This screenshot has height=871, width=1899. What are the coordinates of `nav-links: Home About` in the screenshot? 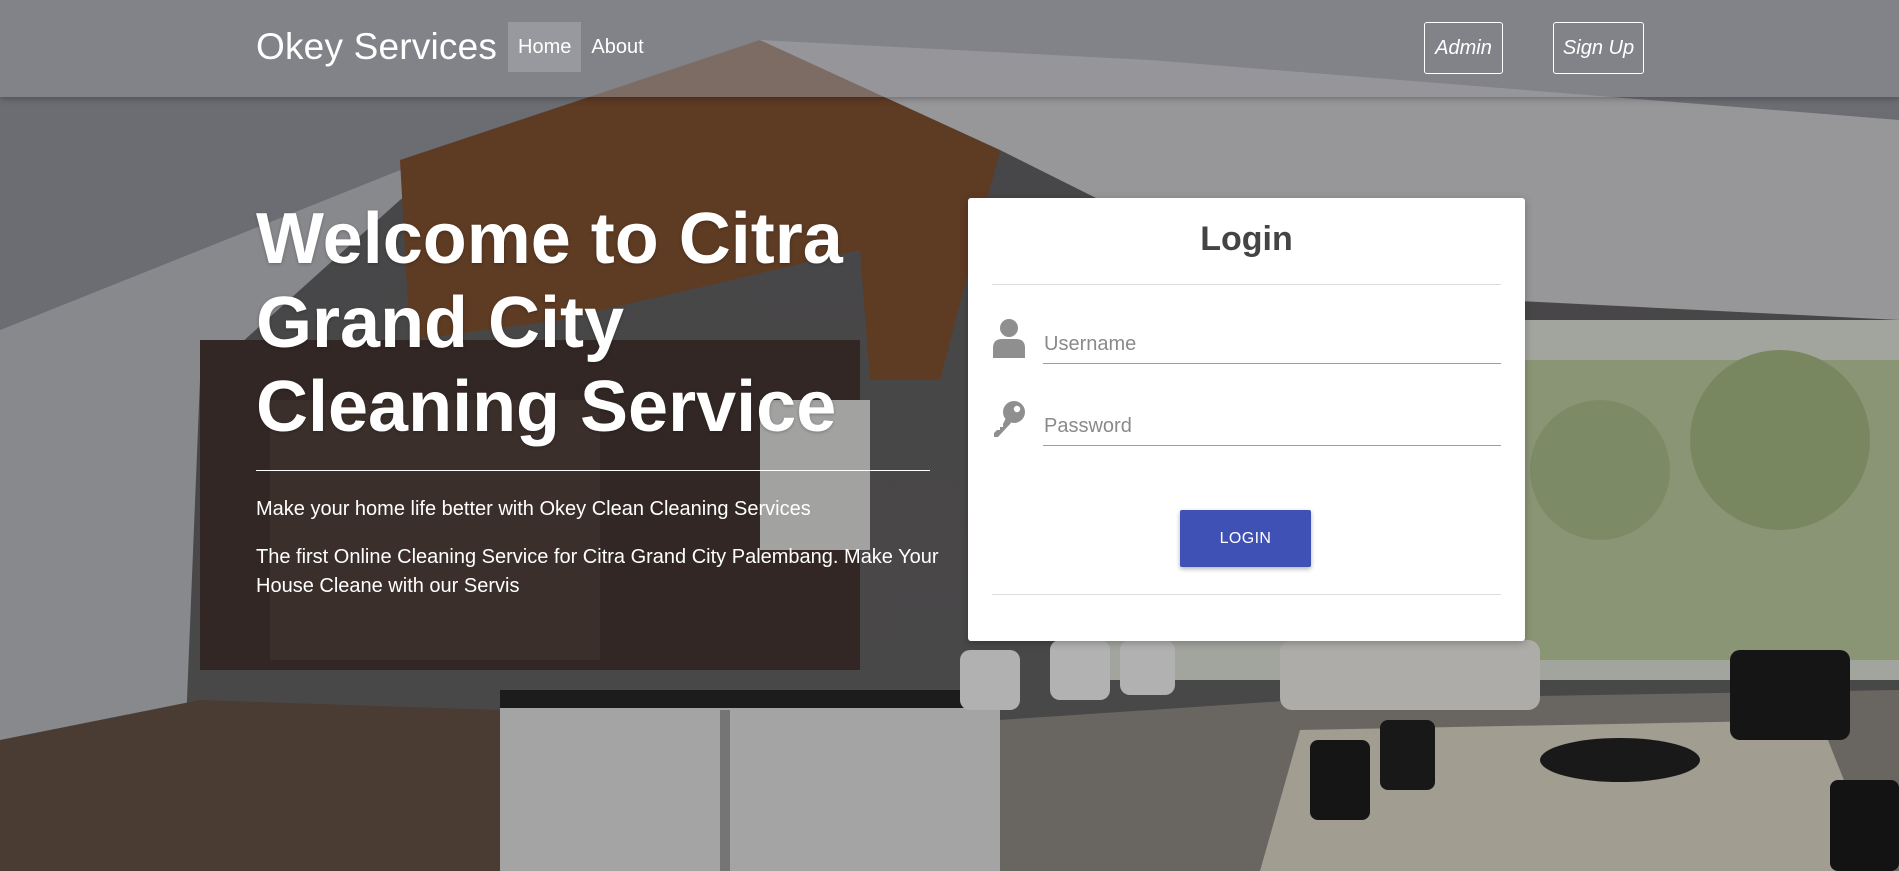 It's located at (581, 47).